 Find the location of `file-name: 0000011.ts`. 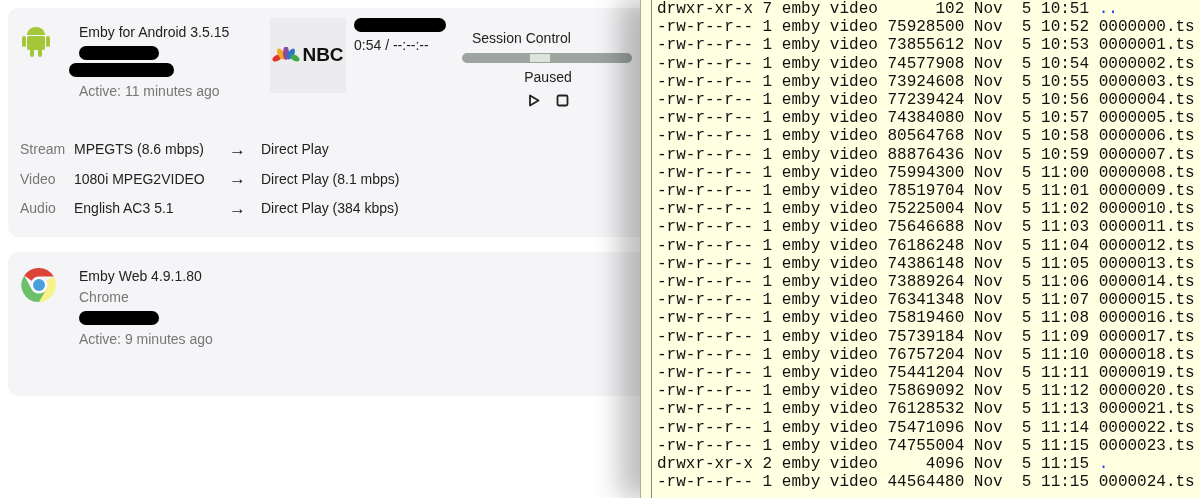

file-name: 0000011.ts is located at coordinates (1146, 227).